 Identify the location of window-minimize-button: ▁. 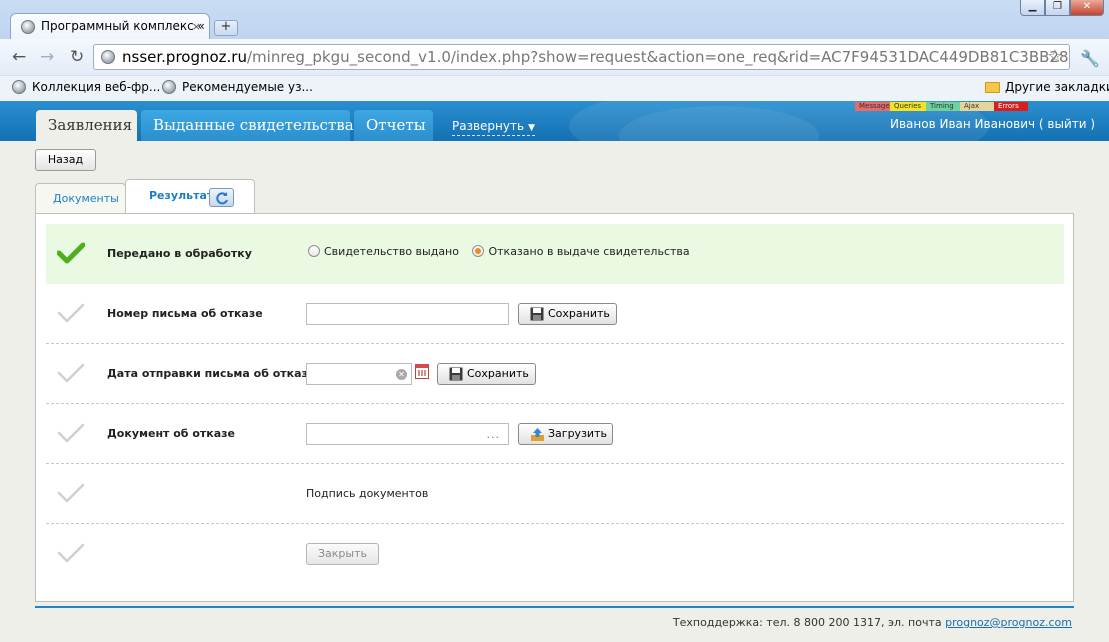
(1032, 8).